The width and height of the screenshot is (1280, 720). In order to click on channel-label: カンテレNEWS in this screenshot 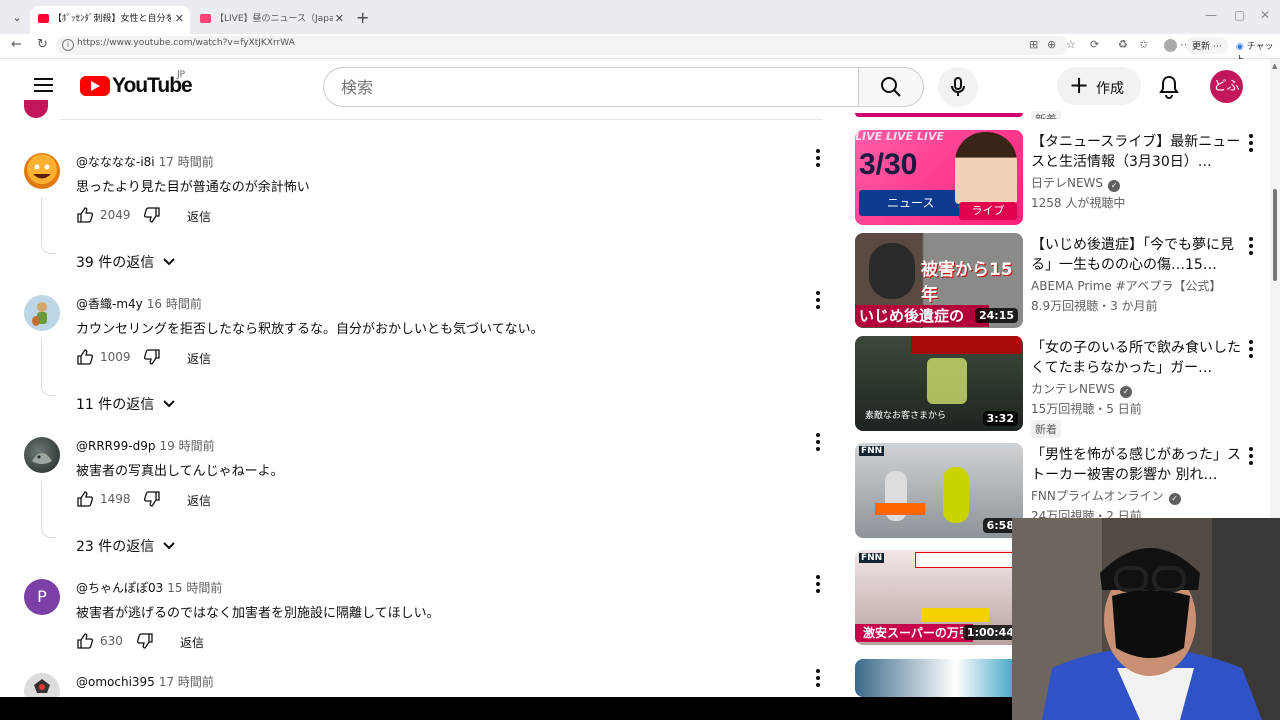, I will do `click(1073, 389)`.